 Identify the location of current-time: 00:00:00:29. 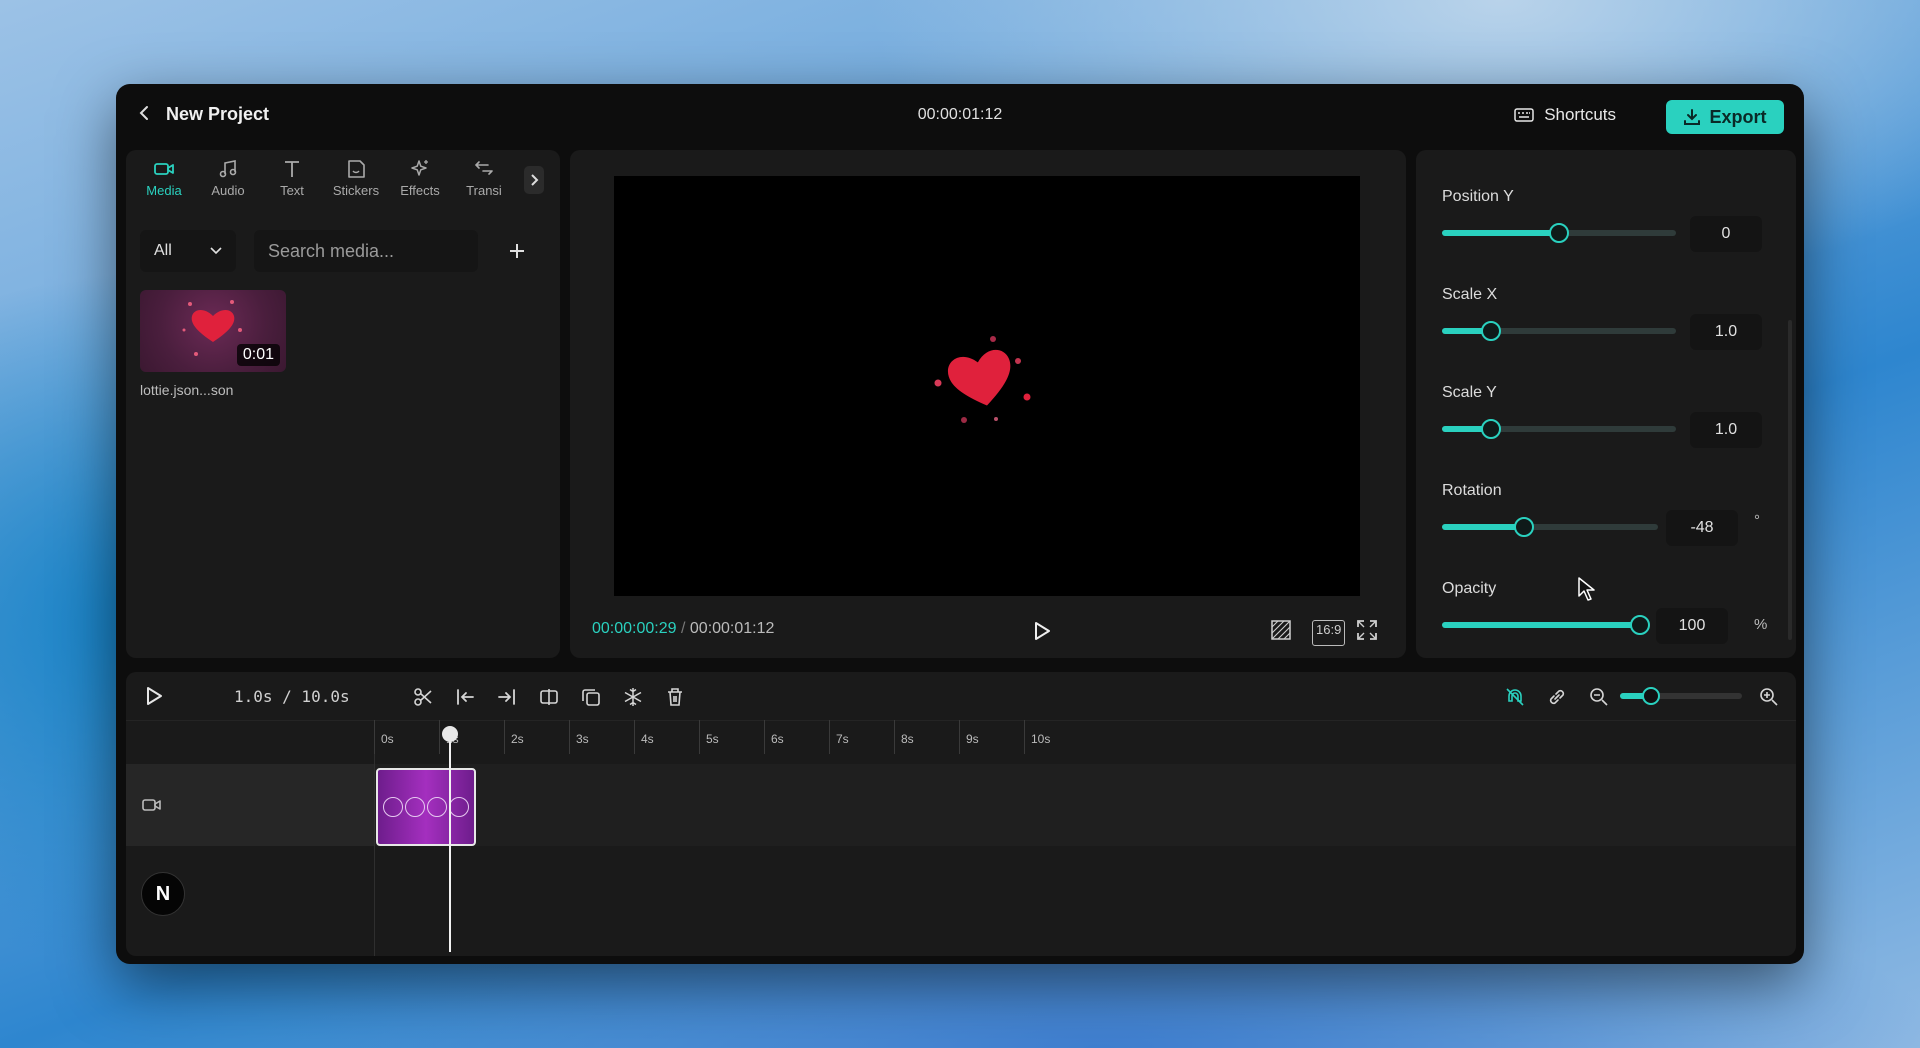
(634, 628).